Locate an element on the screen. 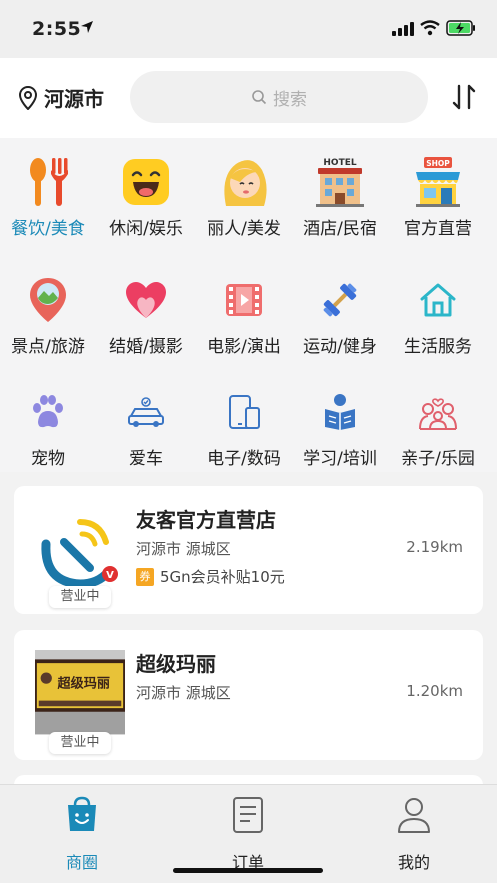 The height and width of the screenshot is (883, 497). shop-icon: SHOP is located at coordinates (438, 182).